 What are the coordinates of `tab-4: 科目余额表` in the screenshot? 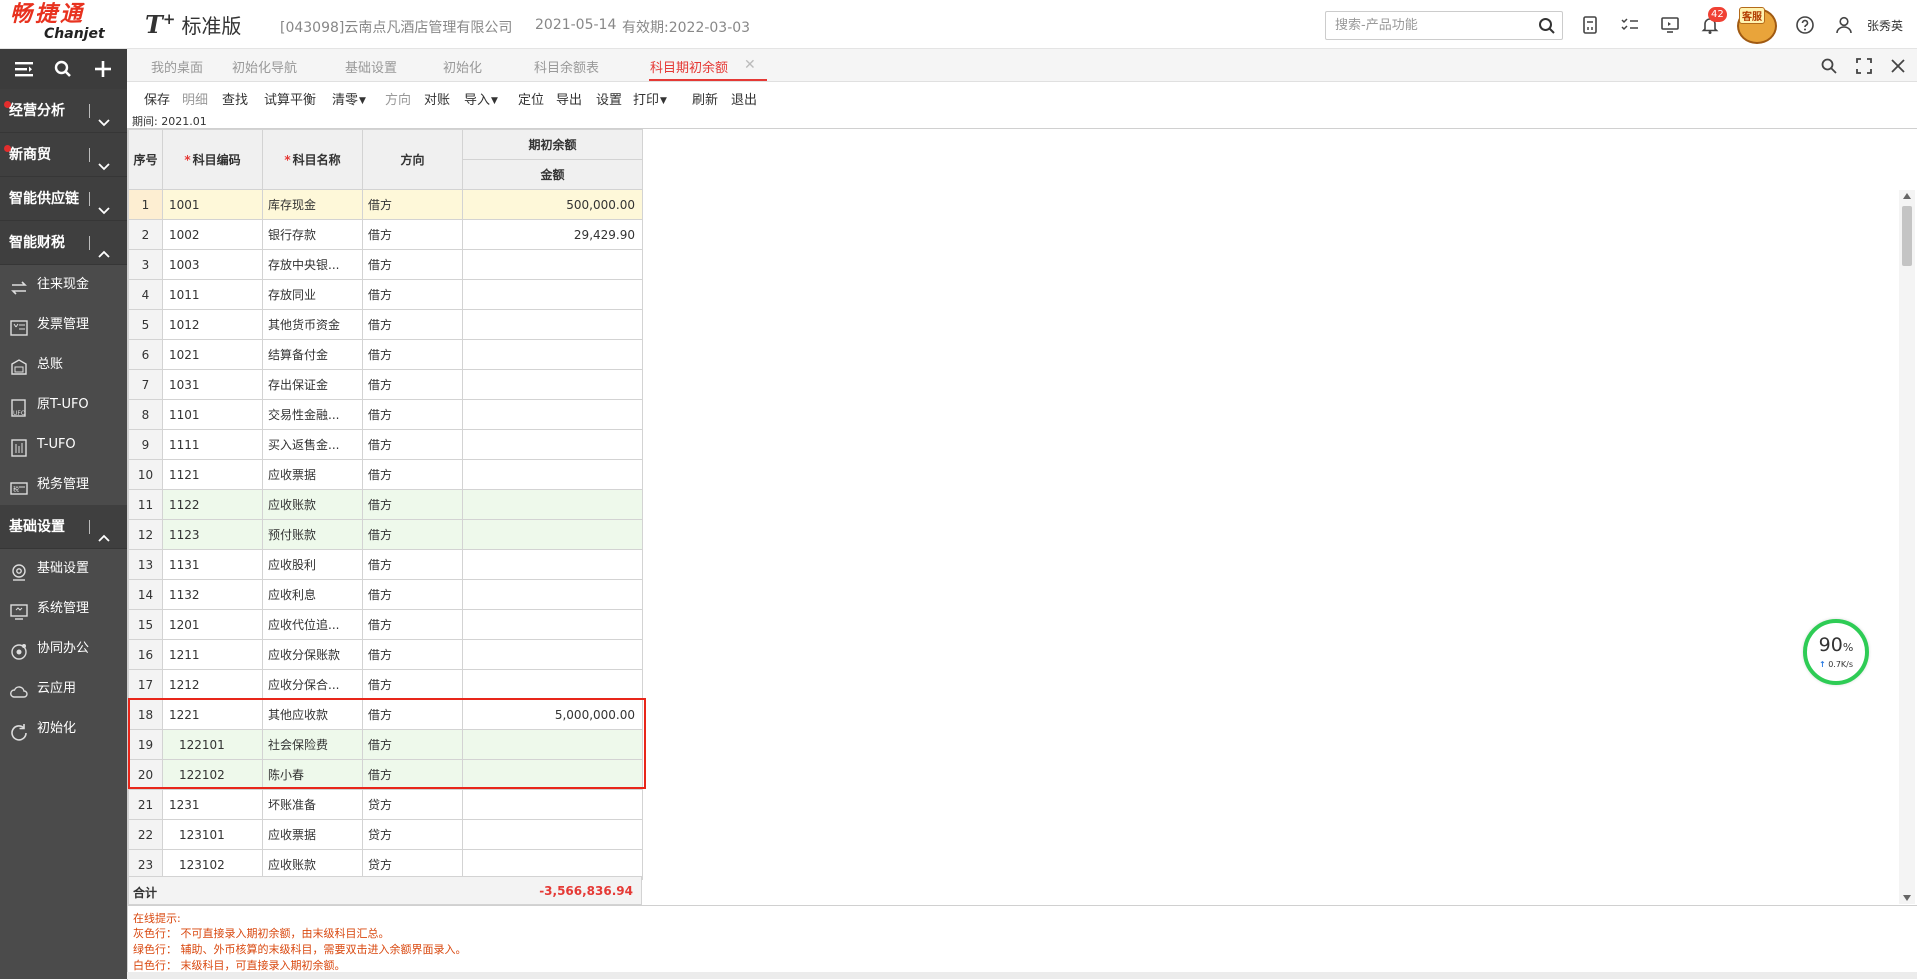 It's located at (566, 66).